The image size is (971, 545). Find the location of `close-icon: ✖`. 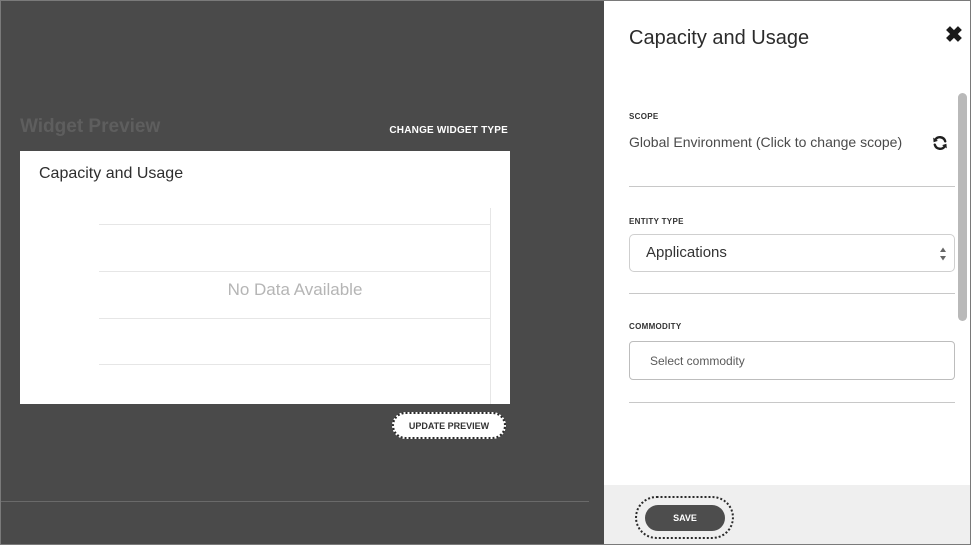

close-icon: ✖ is located at coordinates (954, 35).